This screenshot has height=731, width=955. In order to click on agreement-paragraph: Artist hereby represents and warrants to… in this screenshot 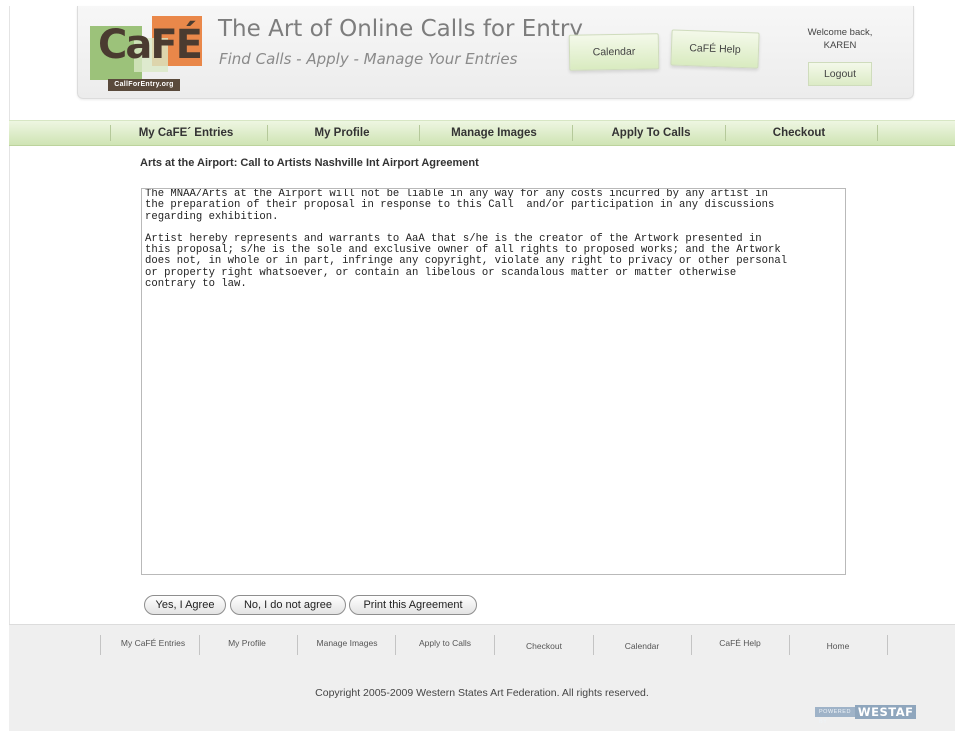, I will do `click(466, 261)`.